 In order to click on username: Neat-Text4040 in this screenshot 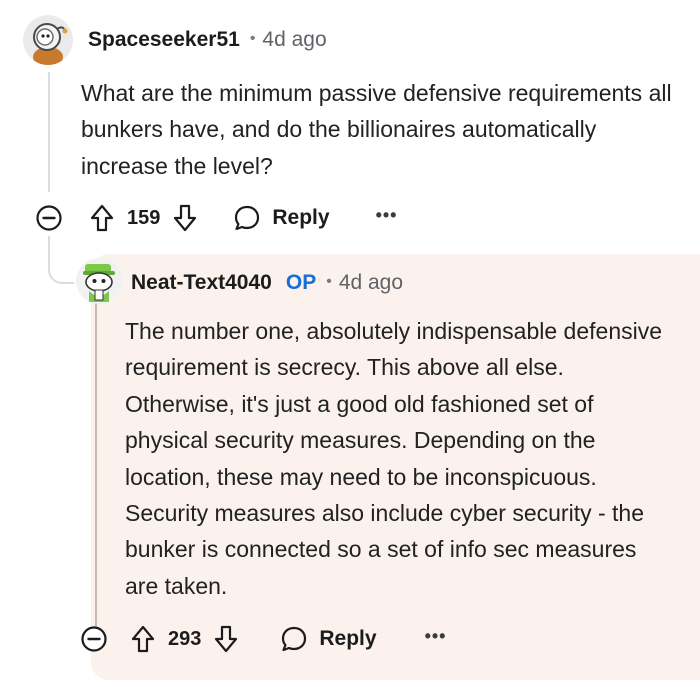, I will do `click(201, 283)`.